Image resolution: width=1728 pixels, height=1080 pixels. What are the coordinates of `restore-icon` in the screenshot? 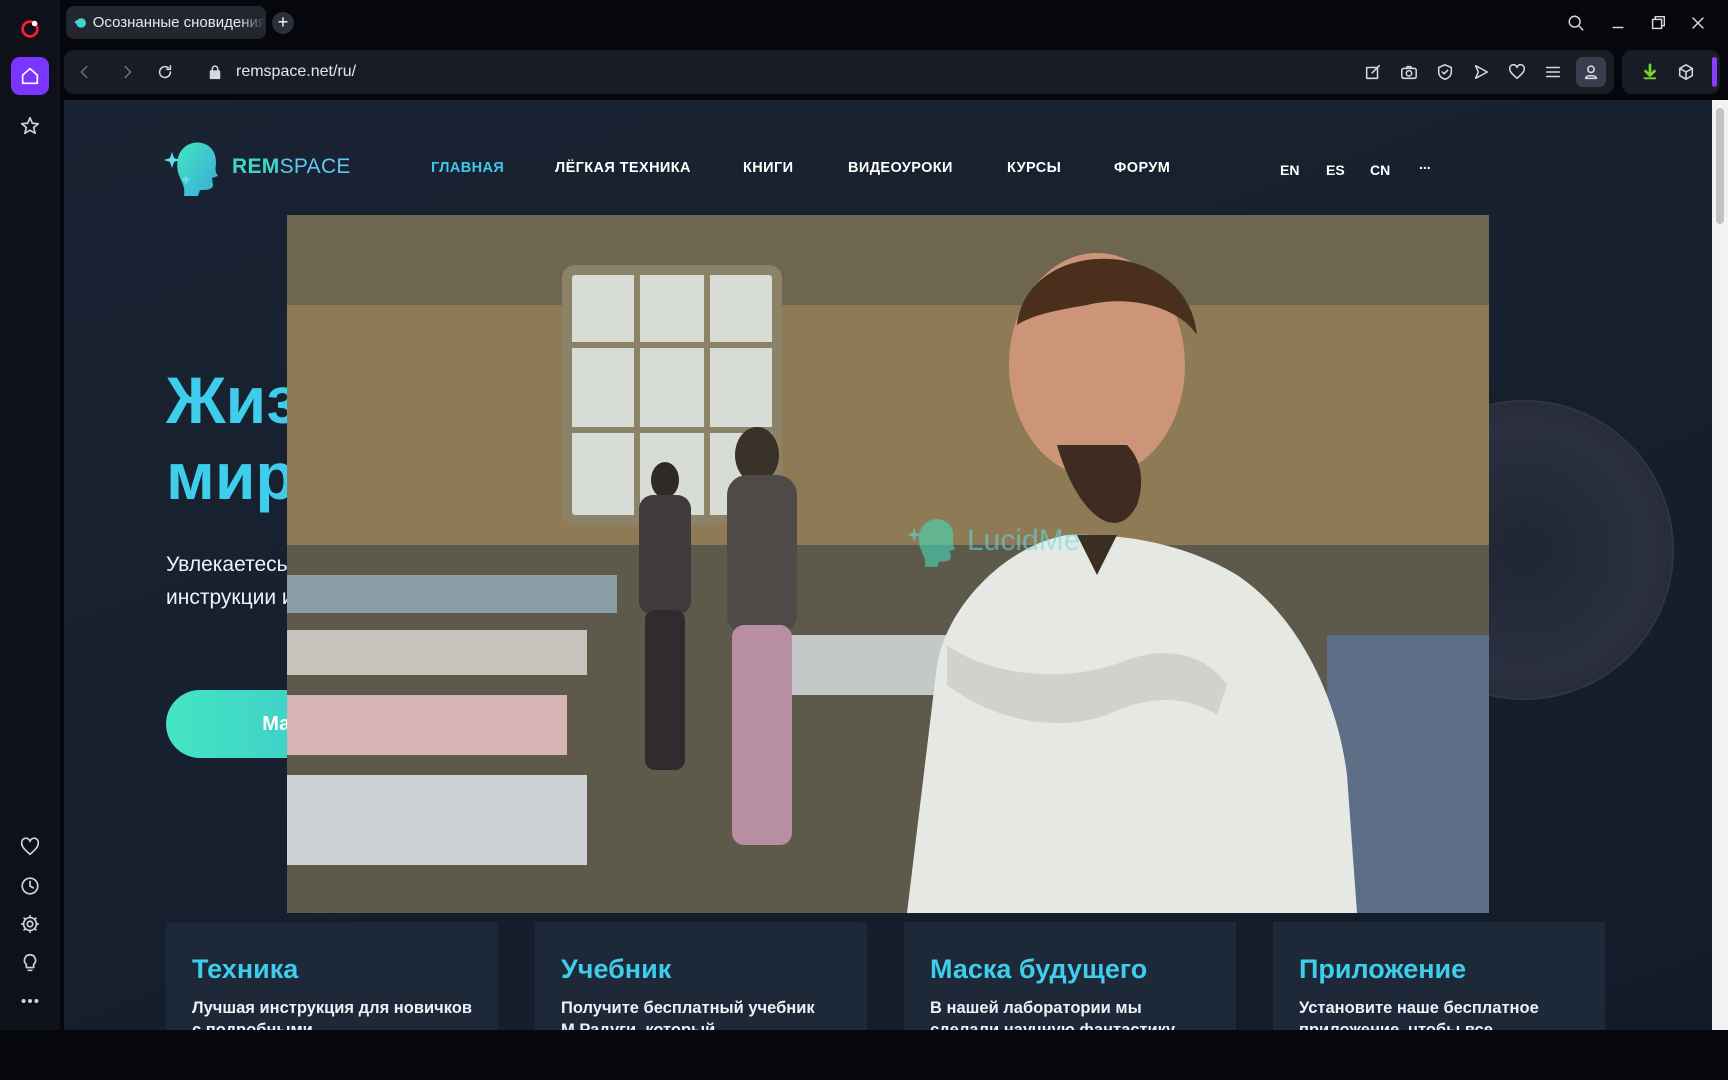 It's located at (1658, 23).